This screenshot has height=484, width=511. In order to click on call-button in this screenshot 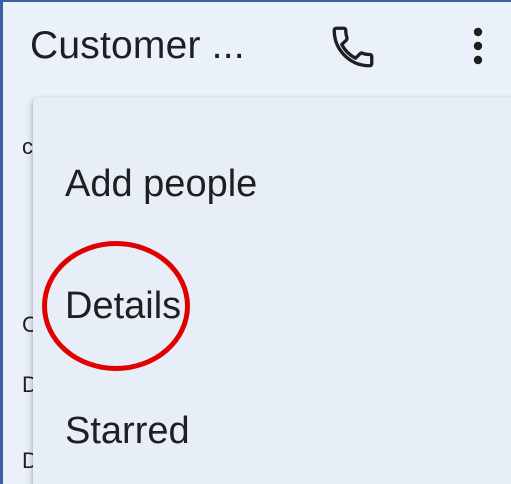, I will do `click(353, 47)`.